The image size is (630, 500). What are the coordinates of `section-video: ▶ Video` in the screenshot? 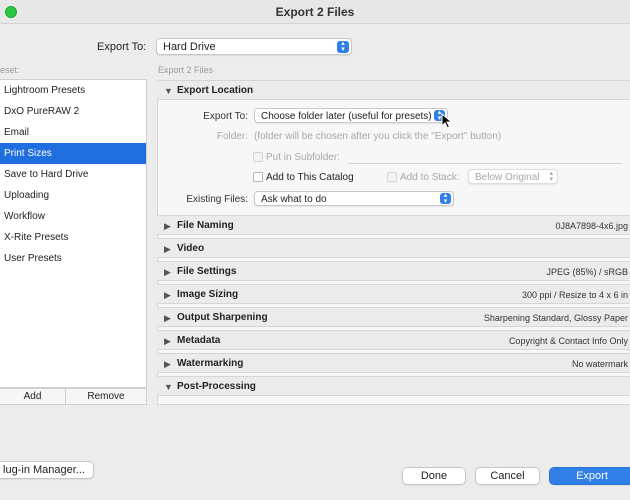 It's located at (393, 248).